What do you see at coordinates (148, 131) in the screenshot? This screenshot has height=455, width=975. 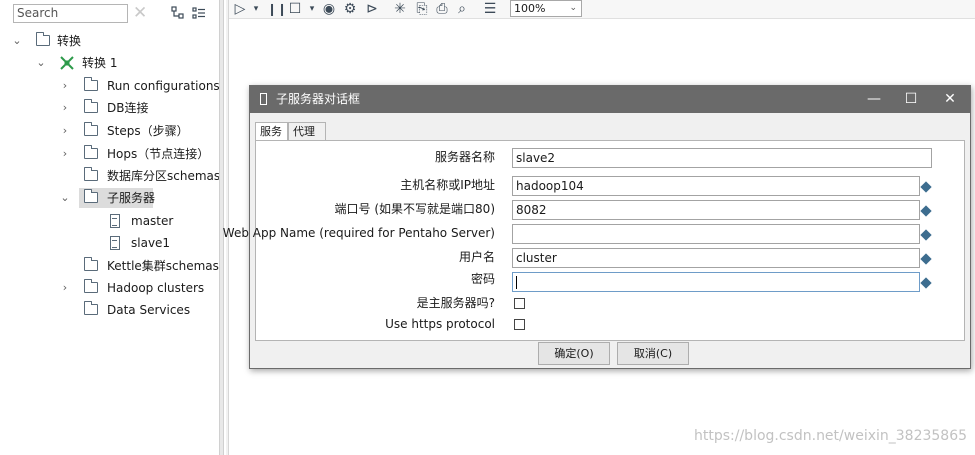 I see `tree-item-label: Steps（步骤）` at bounding box center [148, 131].